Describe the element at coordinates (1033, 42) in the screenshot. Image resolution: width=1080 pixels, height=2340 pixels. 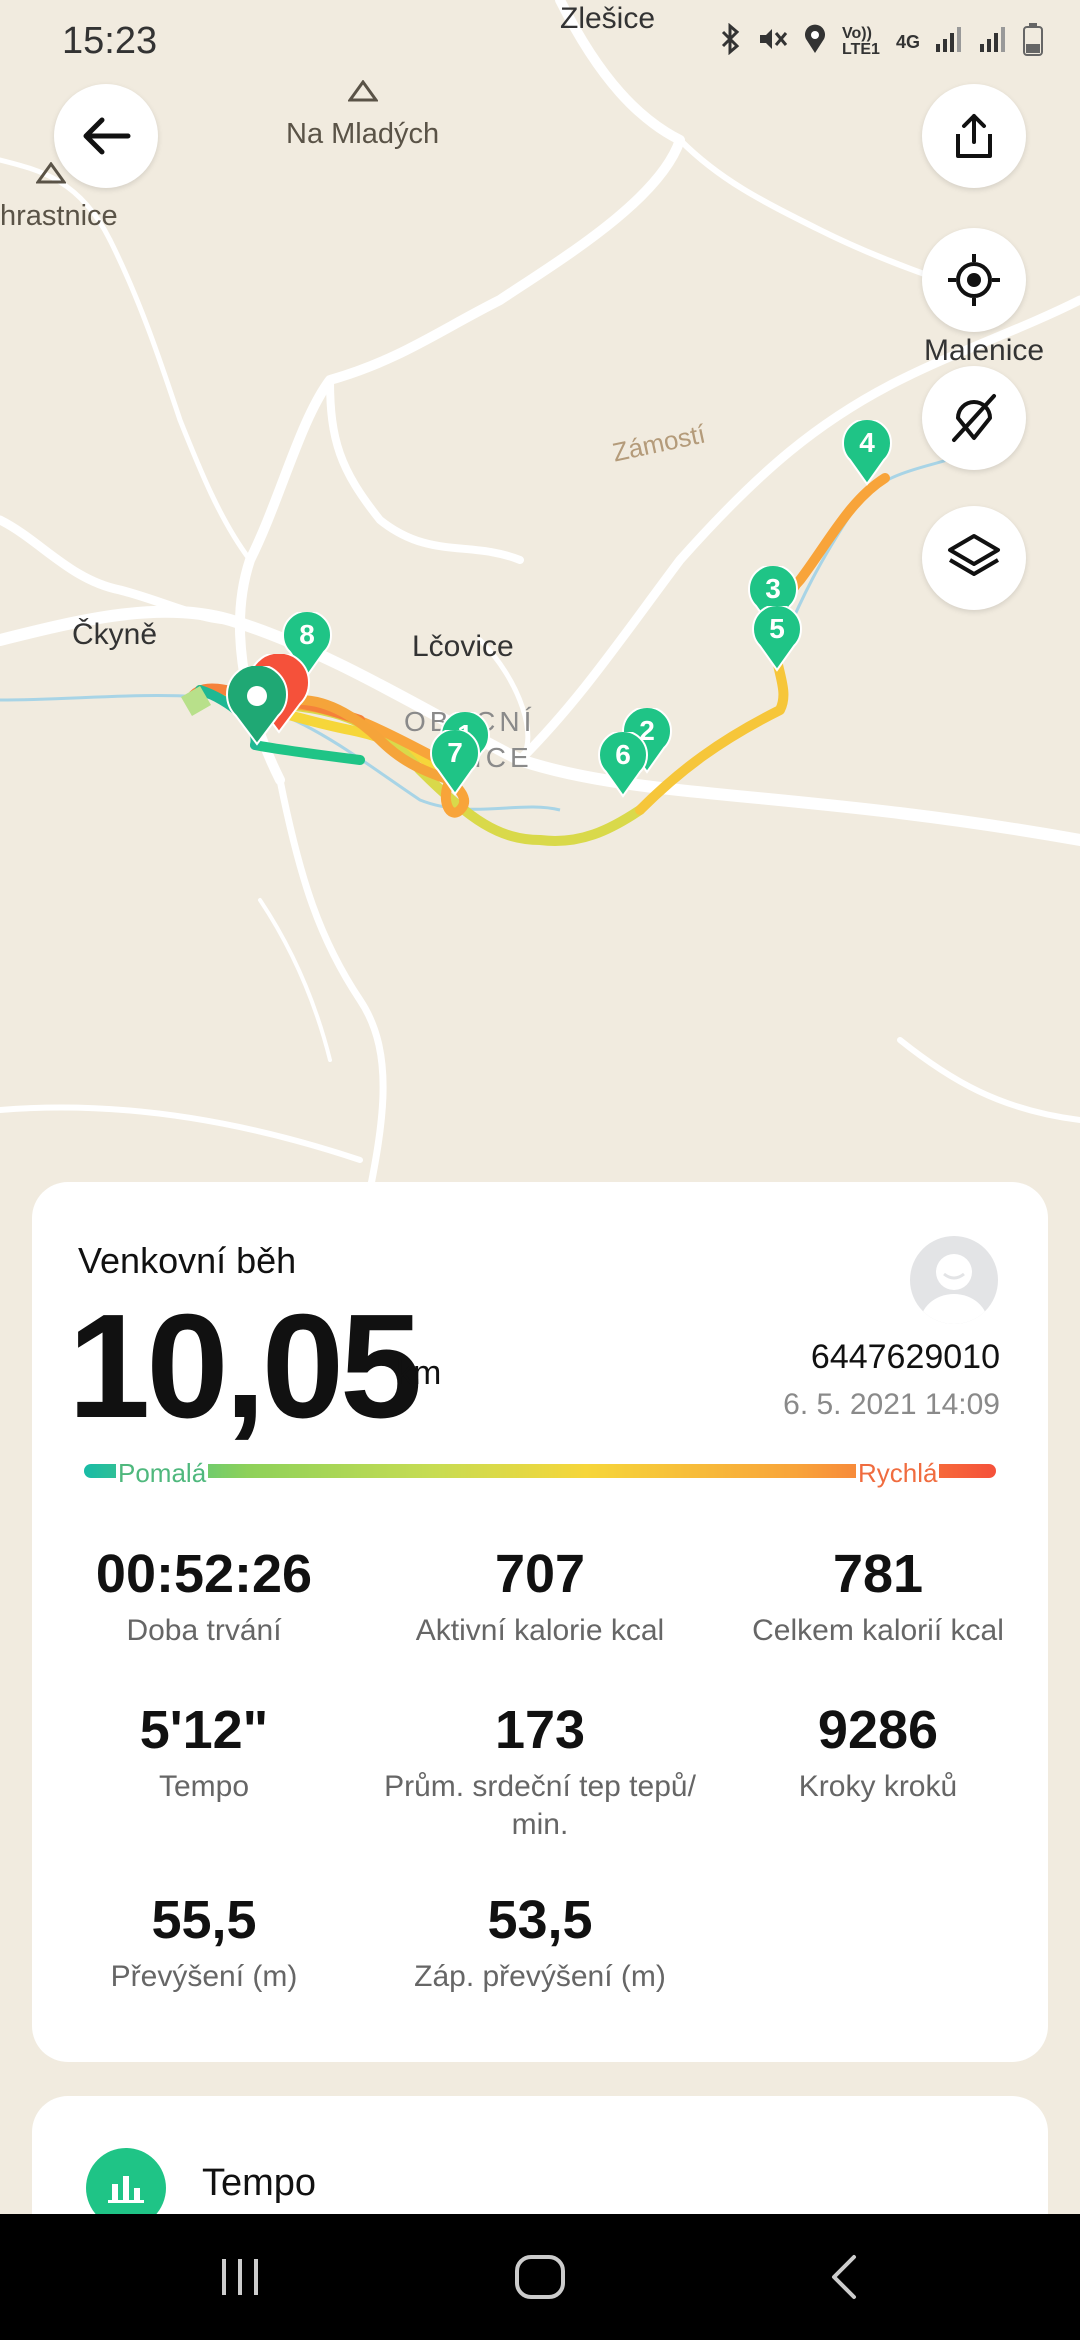
I see `battery-icon` at that location.